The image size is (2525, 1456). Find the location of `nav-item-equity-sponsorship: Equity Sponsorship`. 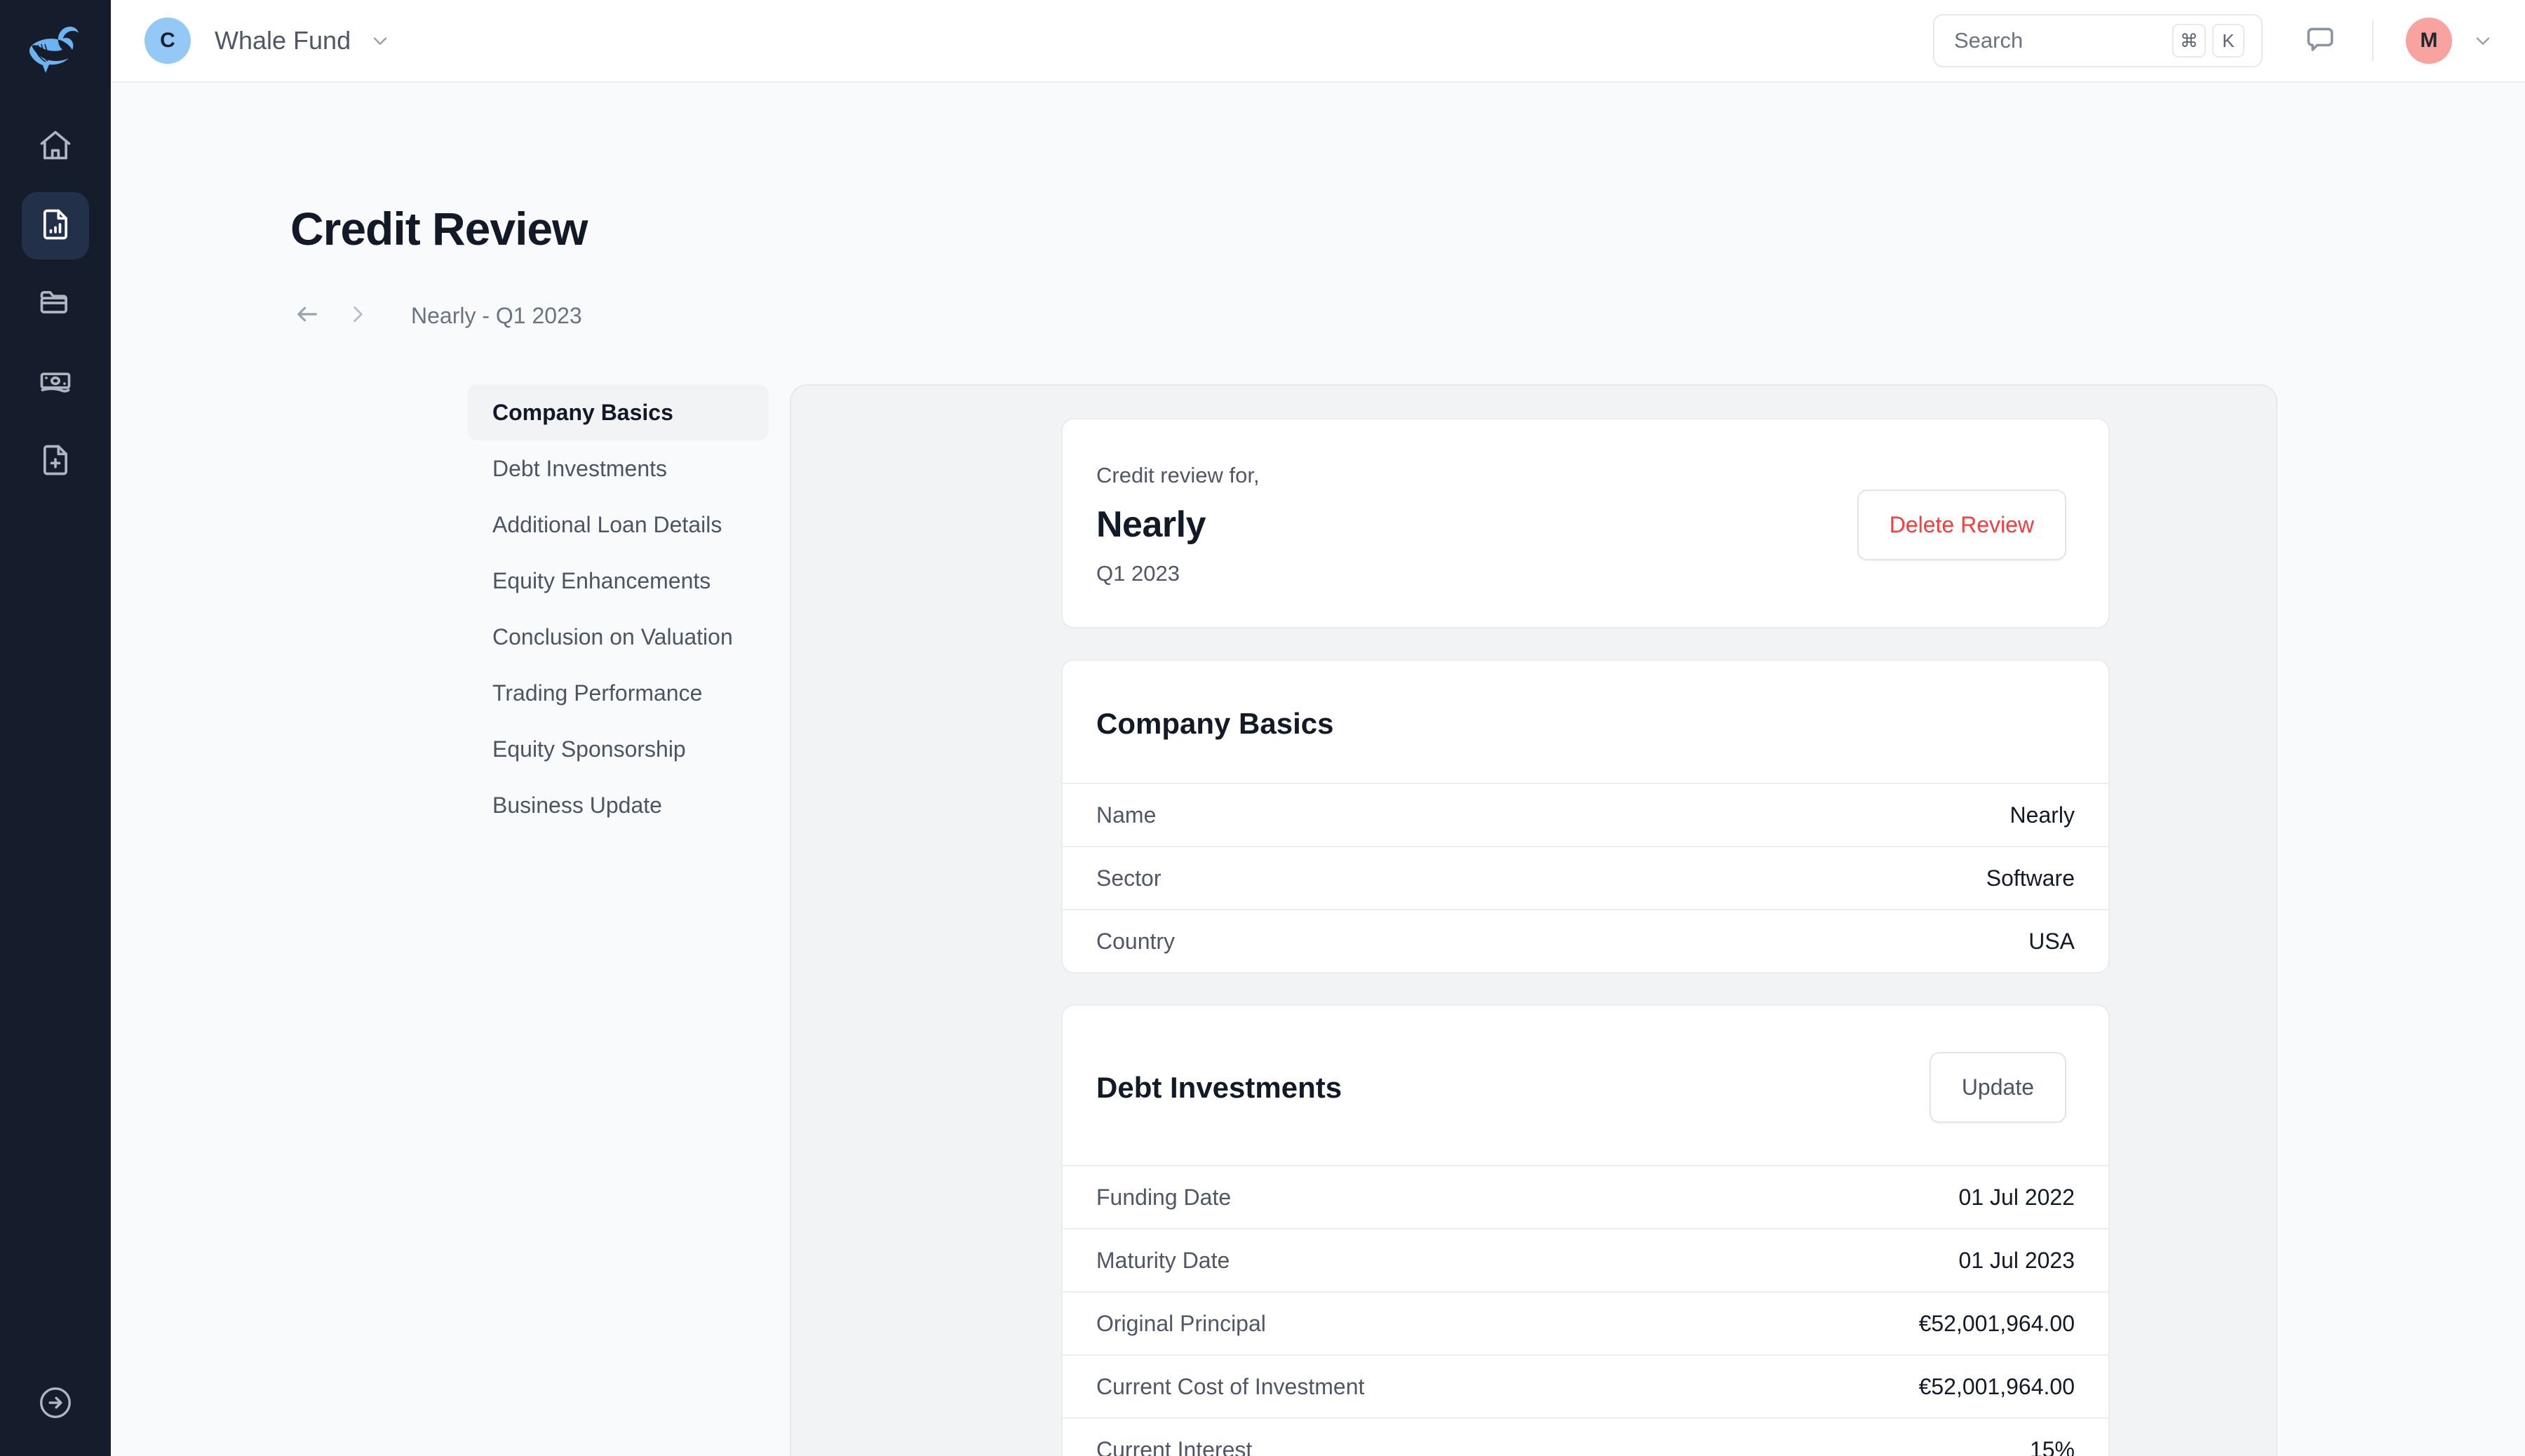

nav-item-equity-sponsorship: Equity Sponsorship is located at coordinates (618, 749).